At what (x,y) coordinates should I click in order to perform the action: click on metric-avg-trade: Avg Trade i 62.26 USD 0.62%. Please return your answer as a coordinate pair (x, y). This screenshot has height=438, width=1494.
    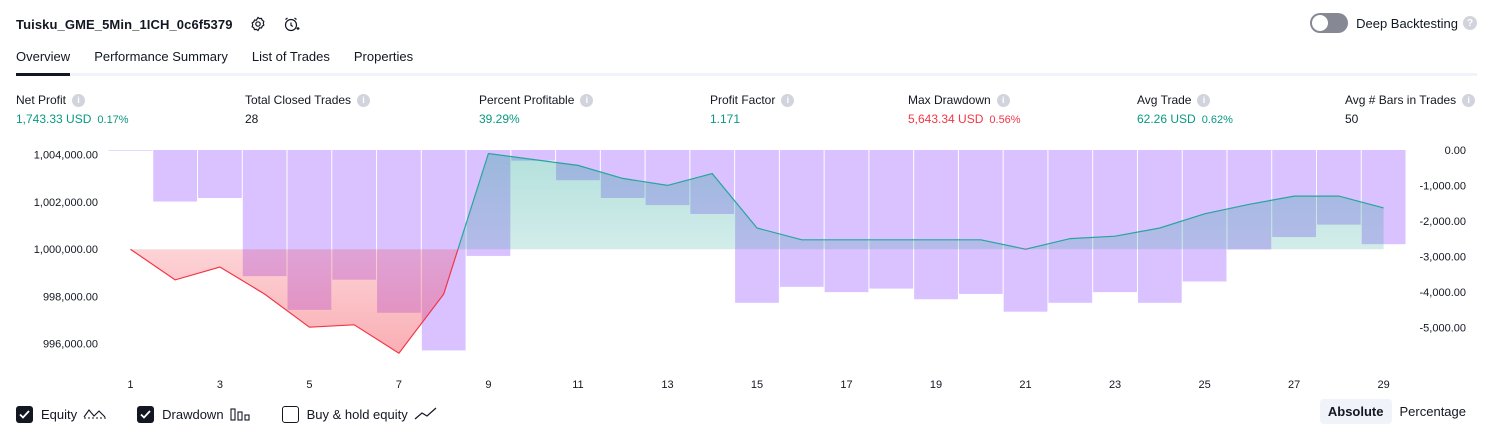
    Looking at the image, I should click on (1185, 109).